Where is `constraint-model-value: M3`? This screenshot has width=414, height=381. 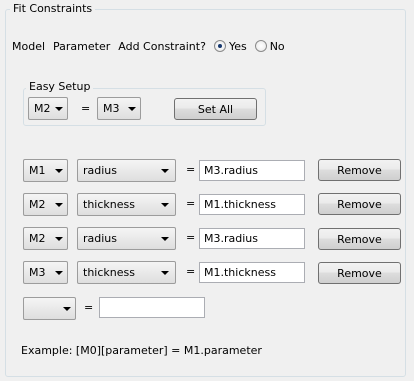
constraint-model-value: M3 is located at coordinates (37, 272).